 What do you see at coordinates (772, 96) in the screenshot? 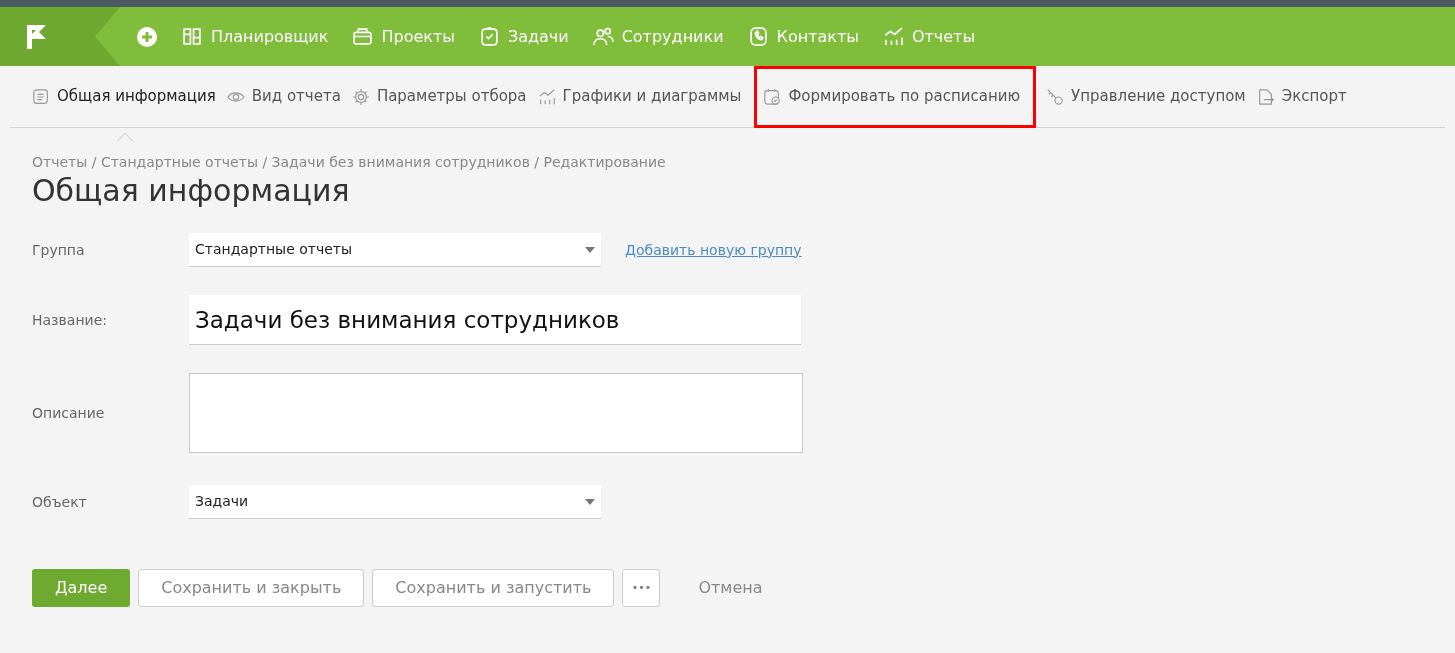
I see `calendar-clock-icon` at bounding box center [772, 96].